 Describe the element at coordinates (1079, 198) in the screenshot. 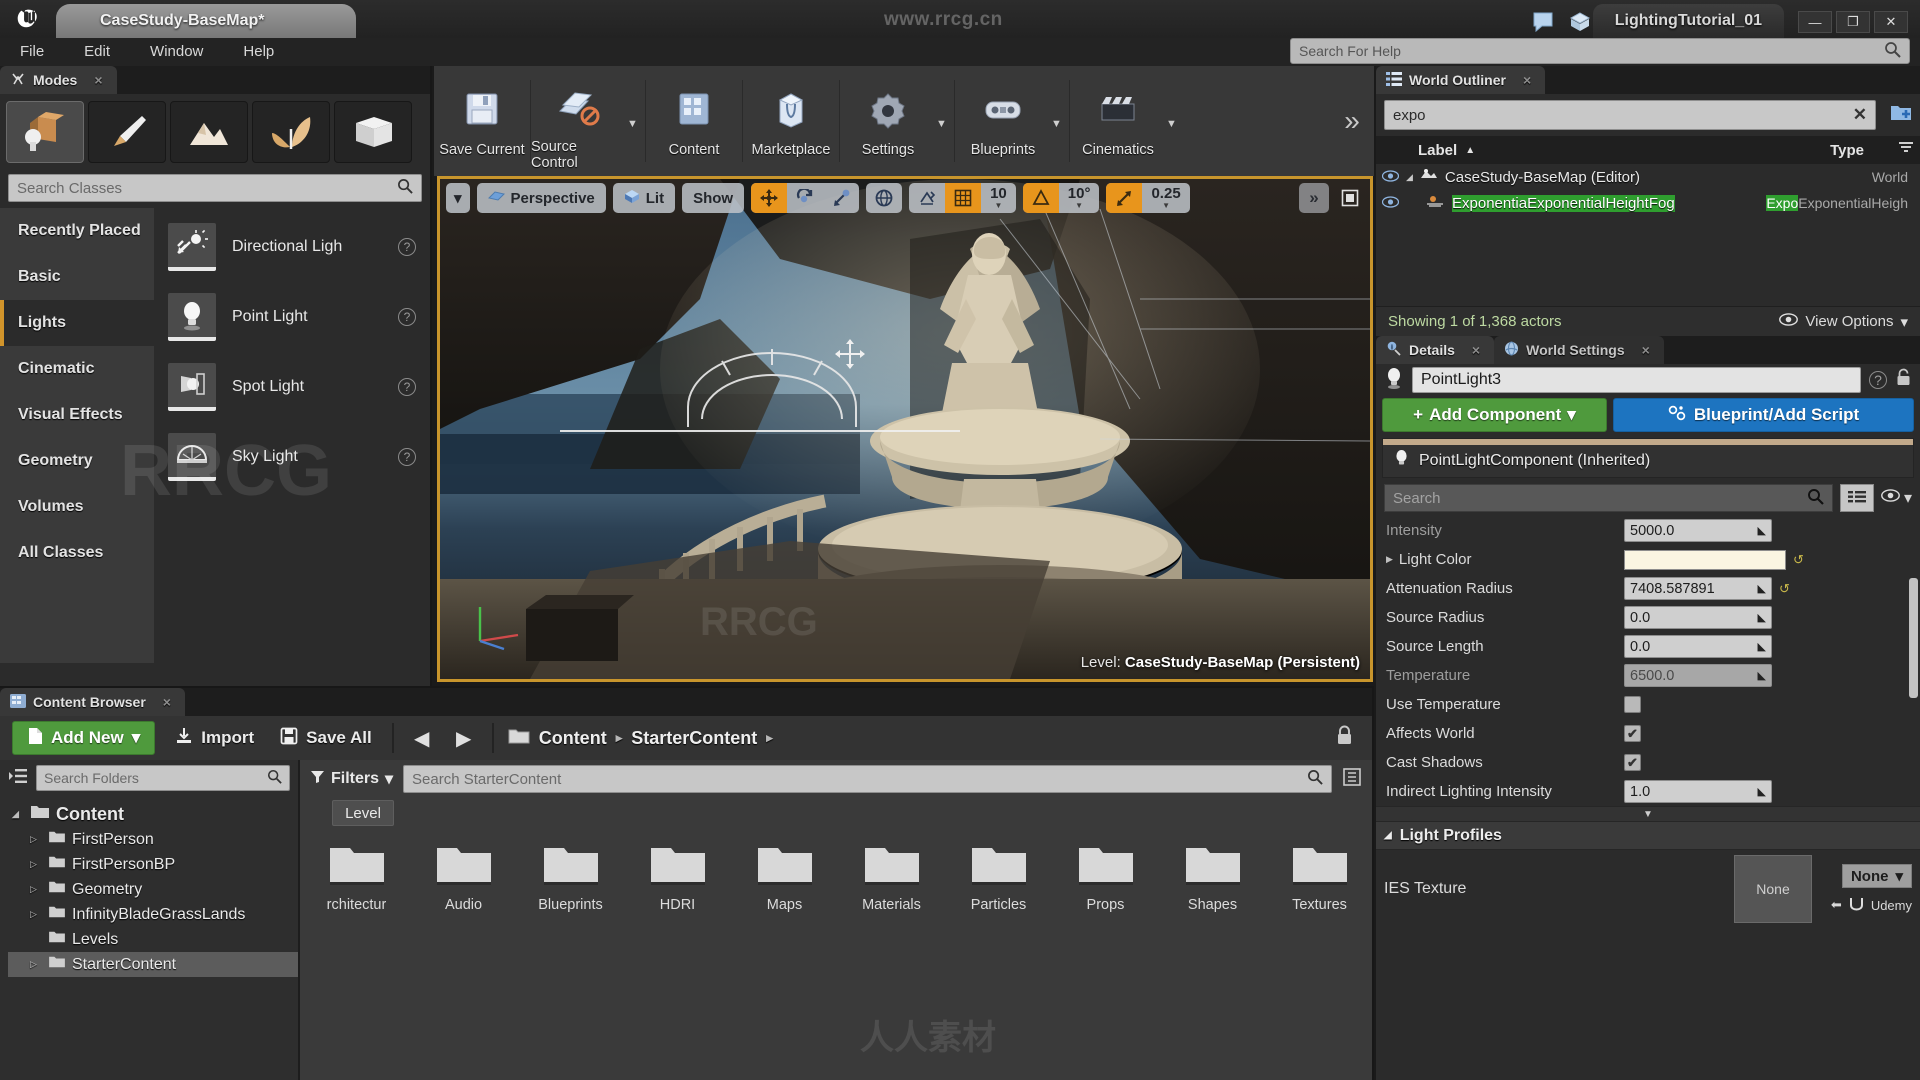

I see `rotation-snap-dropdown: 10° ▼` at that location.